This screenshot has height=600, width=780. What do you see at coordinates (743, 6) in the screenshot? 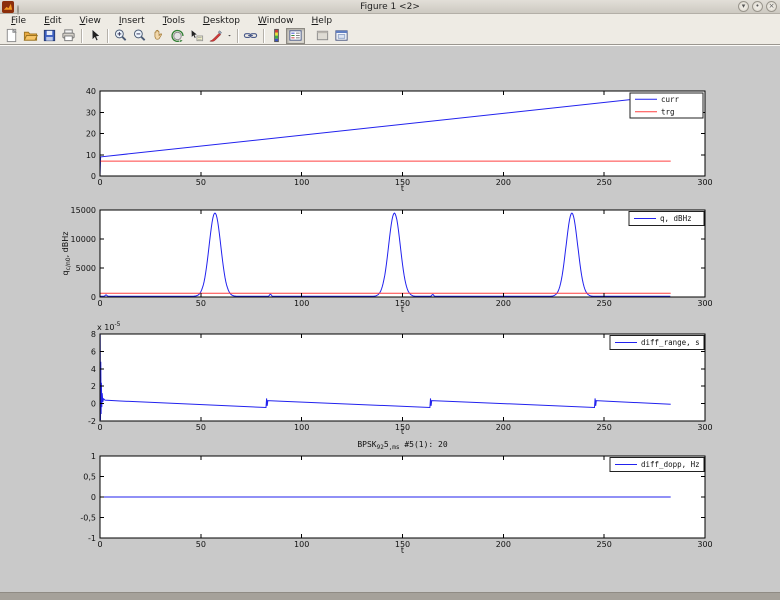
I see `minimize-button: ▾` at bounding box center [743, 6].